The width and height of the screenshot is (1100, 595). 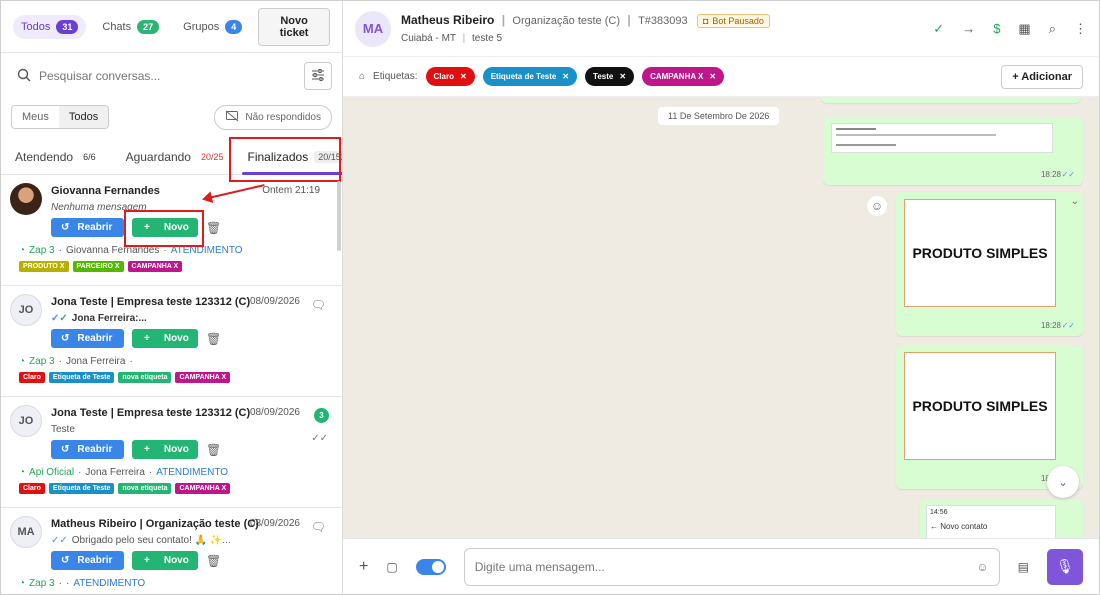 I want to click on more-vertical-icon: ⋮, so click(x=1080, y=29).